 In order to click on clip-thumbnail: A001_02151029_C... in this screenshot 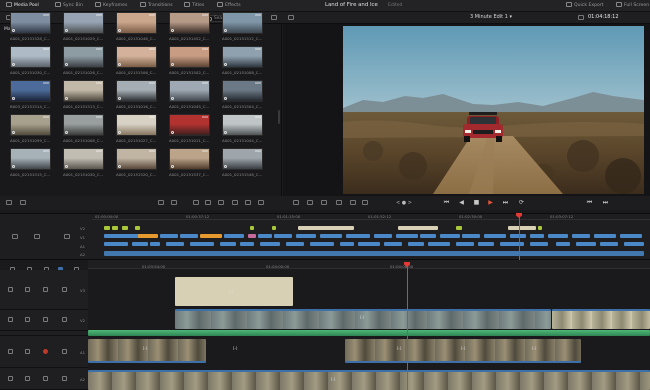, I will do `click(83, 27)`.